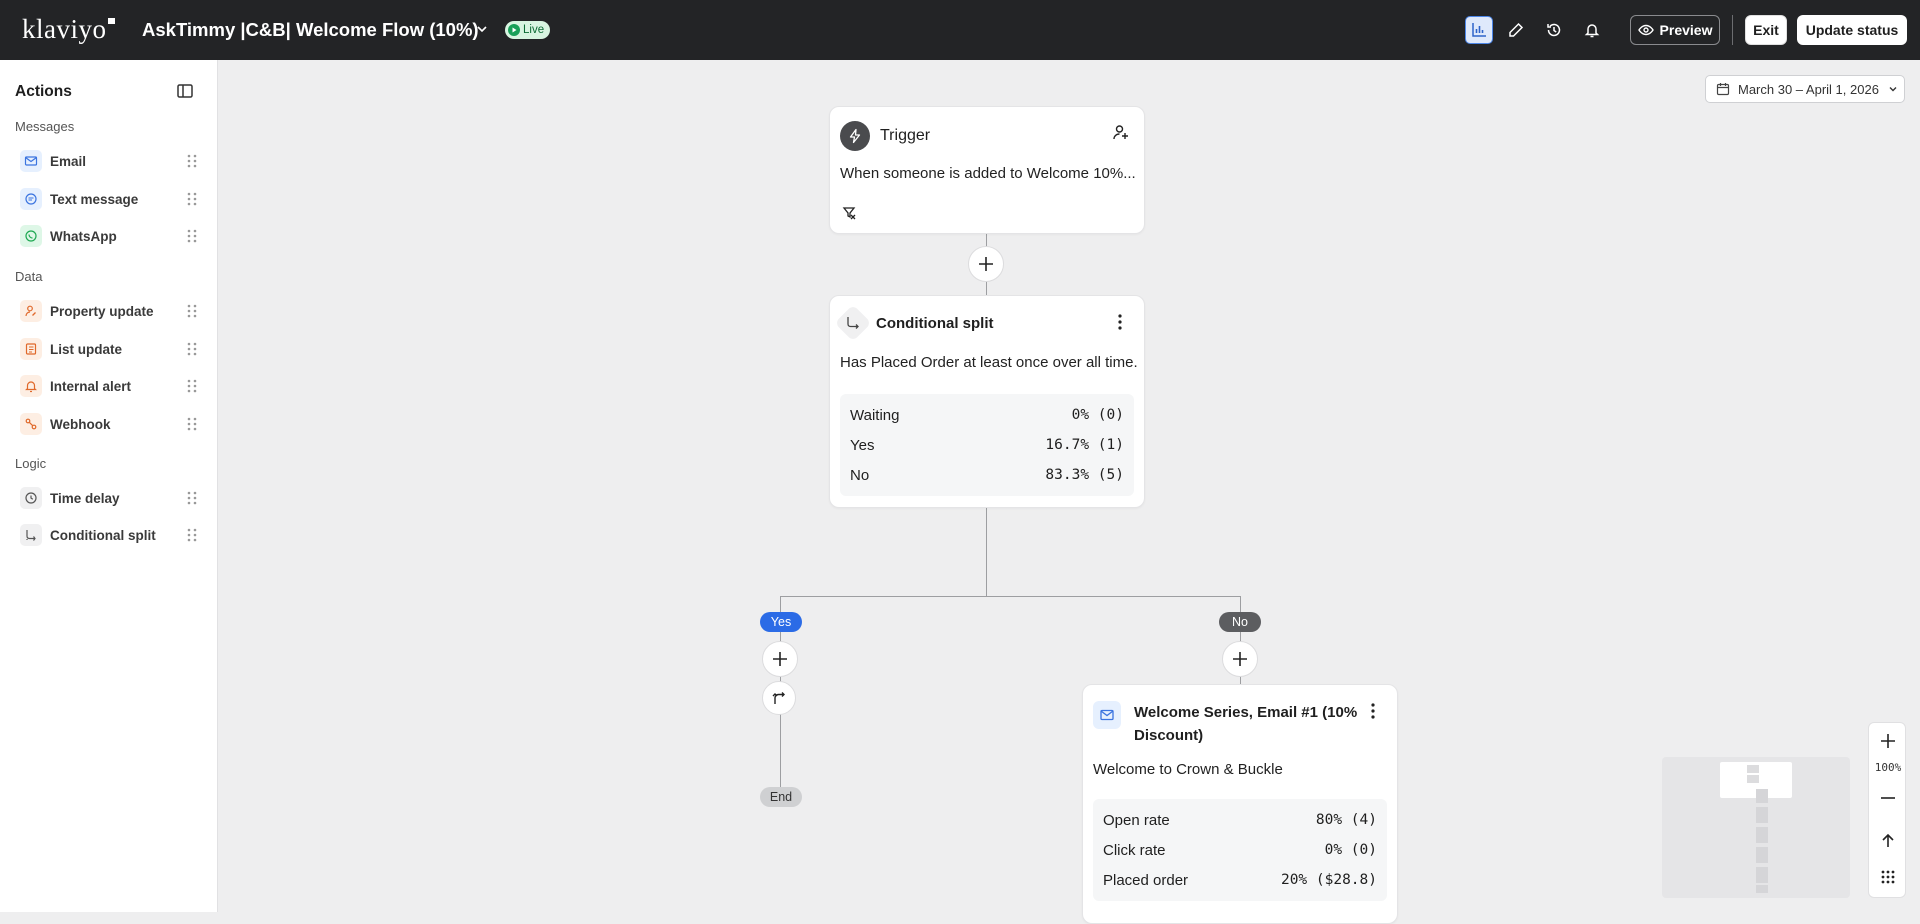 Image resolution: width=1920 pixels, height=924 pixels. Describe the element at coordinates (1240, 622) in the screenshot. I see `branch-no-label: No` at that location.